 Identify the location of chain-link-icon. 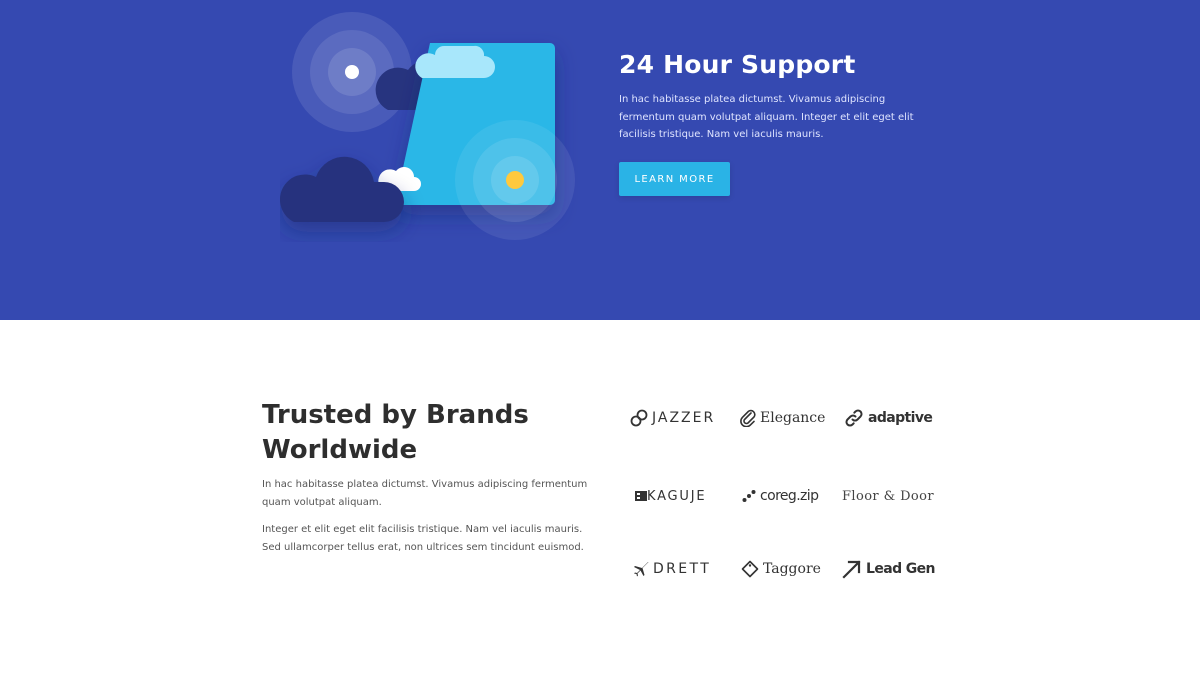
(854, 418).